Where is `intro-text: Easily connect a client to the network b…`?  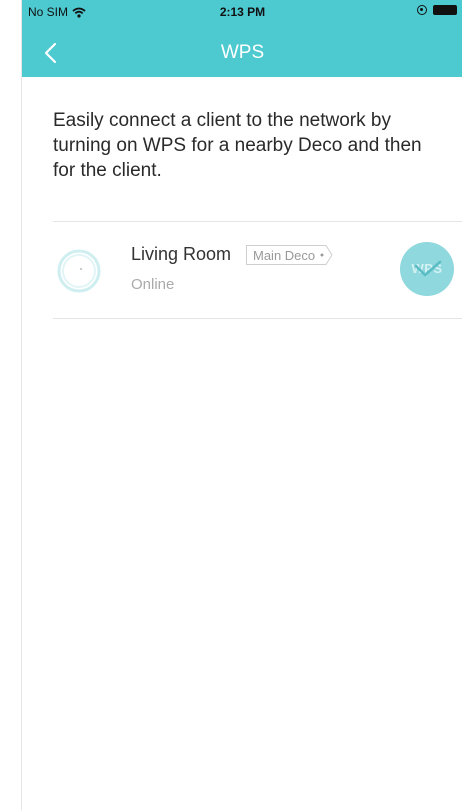 intro-text: Easily connect a client to the network b… is located at coordinates (237, 145).